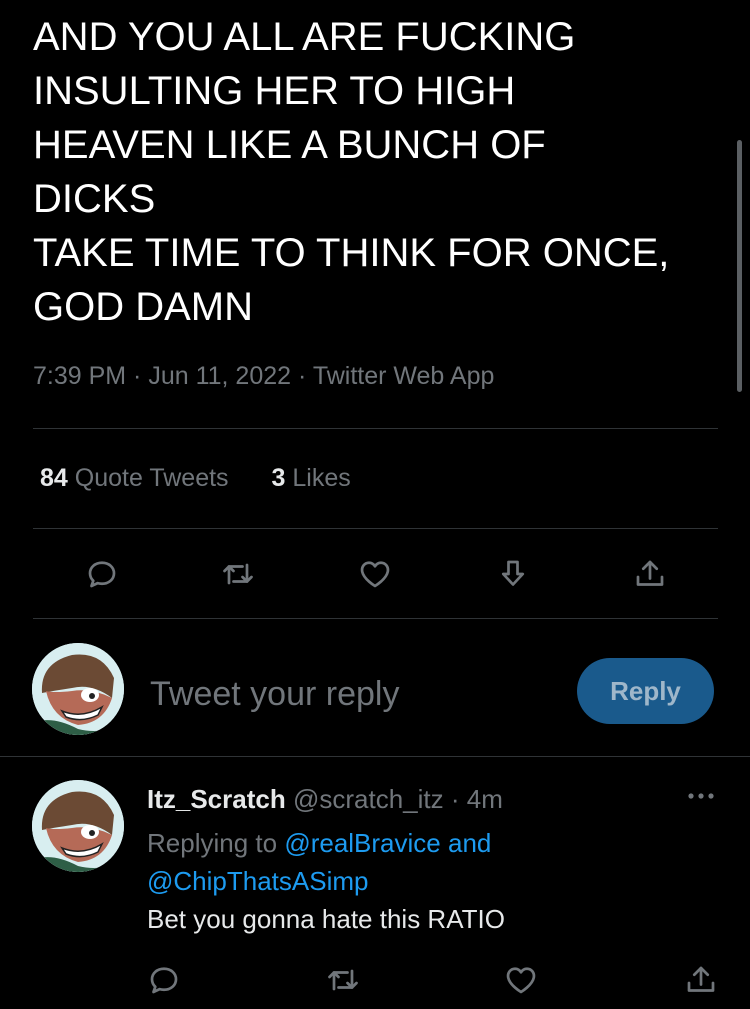 This screenshot has width=750, height=1009. Describe the element at coordinates (387, 843) in the screenshot. I see `mention-link: @realBravice and` at that location.